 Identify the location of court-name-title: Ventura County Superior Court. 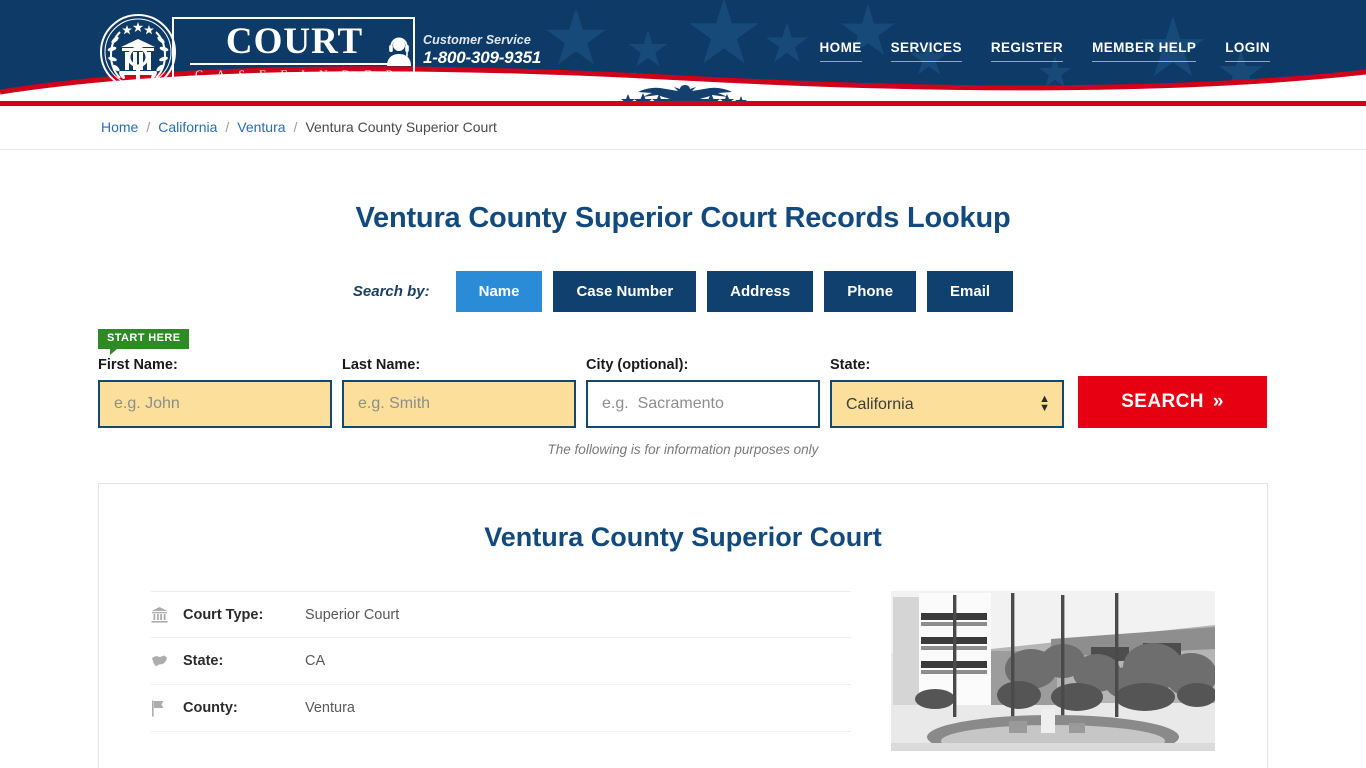
(683, 537).